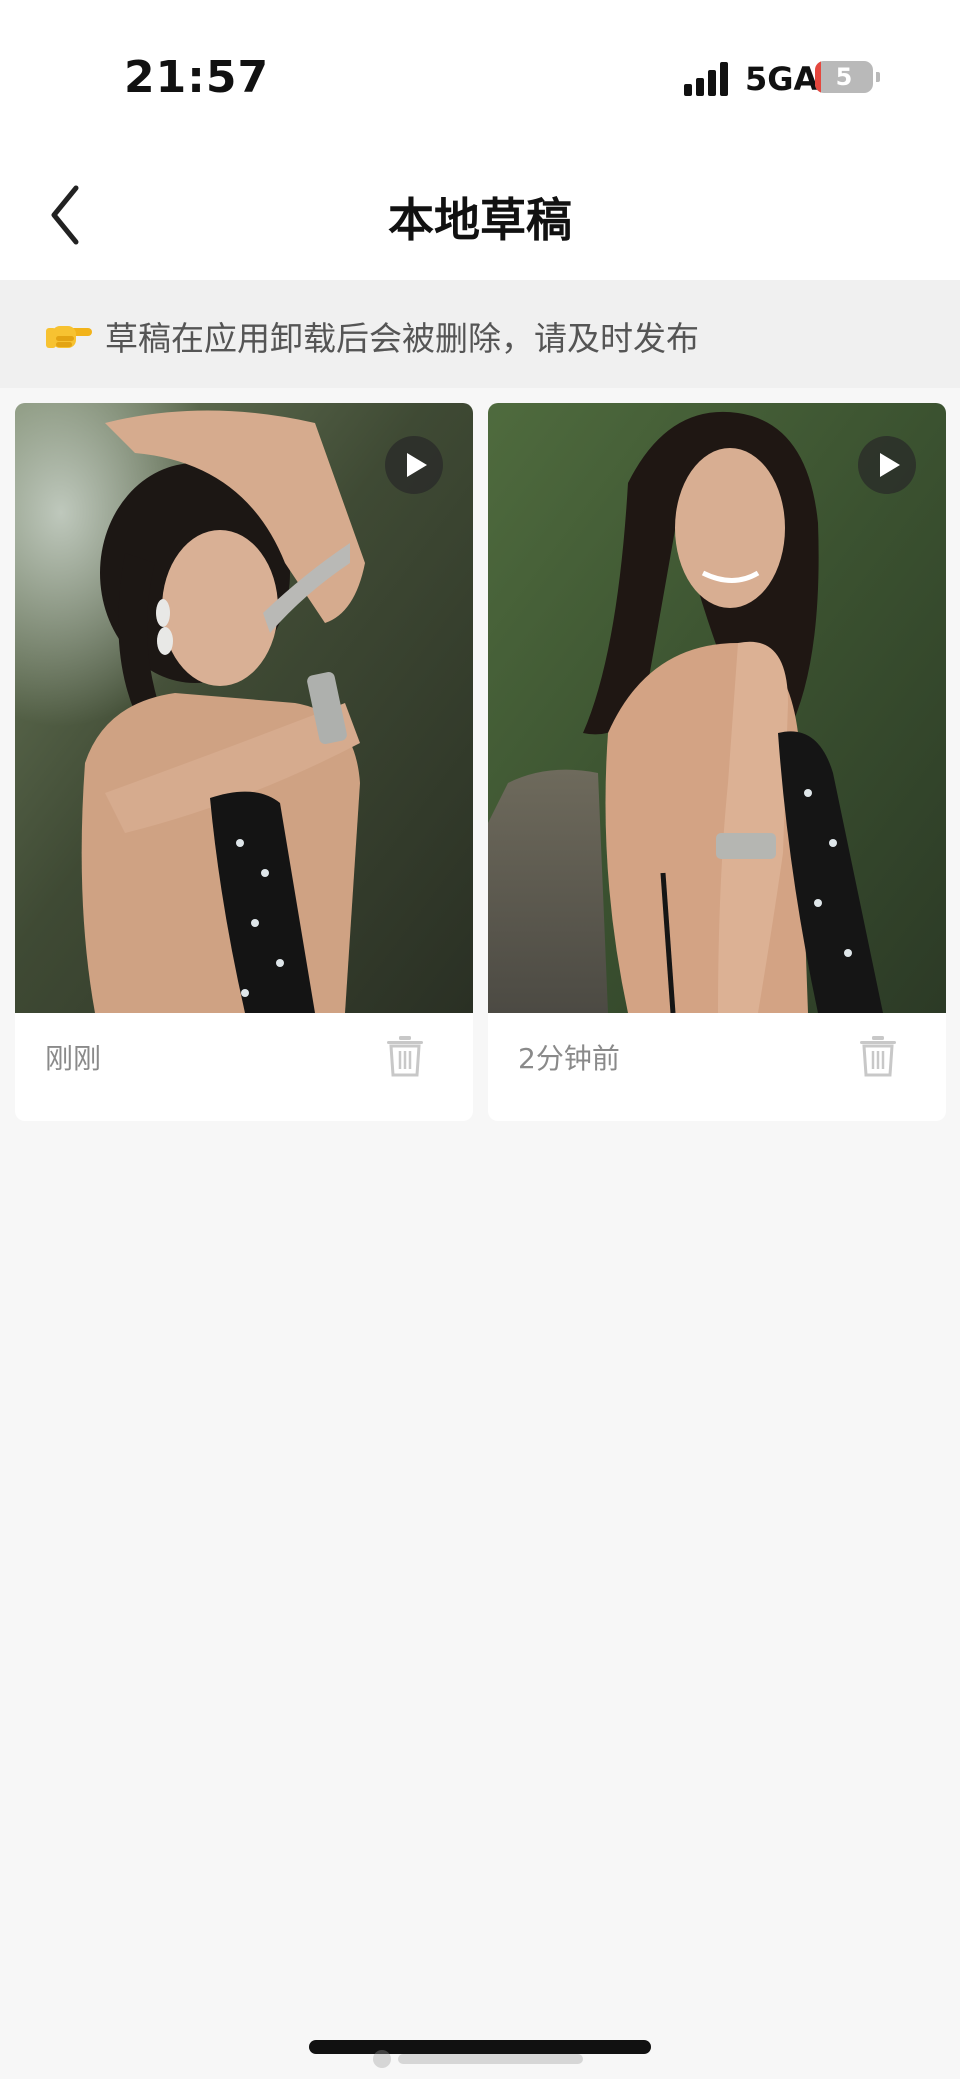 The image size is (960, 2079). I want to click on notice-text: 草稿在应用卸载后会被删除，请及时发布, so click(402, 338).